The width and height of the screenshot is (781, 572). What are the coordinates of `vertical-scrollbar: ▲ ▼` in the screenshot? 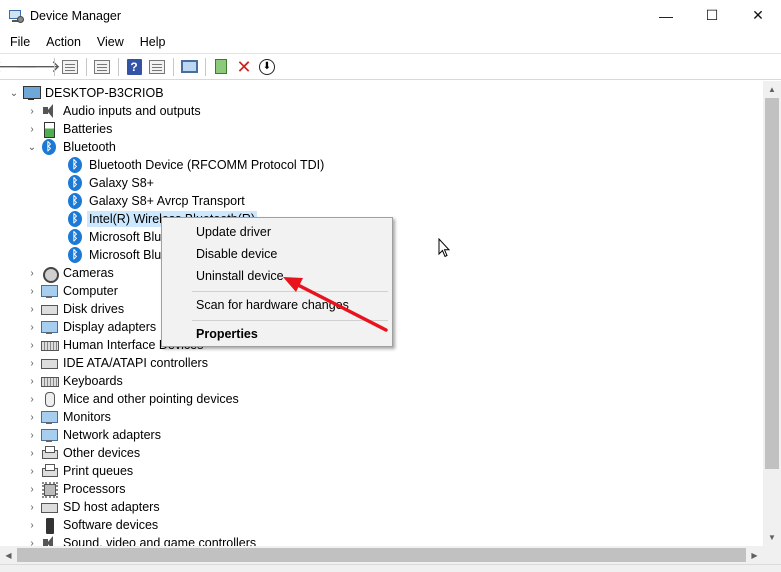 It's located at (772, 313).